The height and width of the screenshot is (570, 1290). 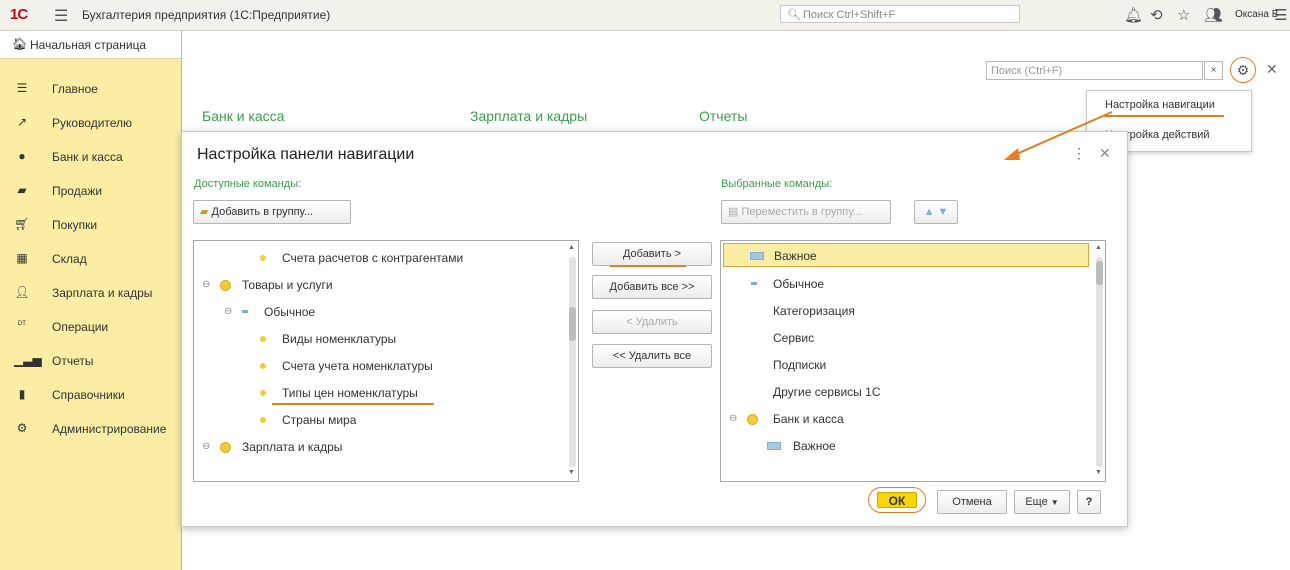 I want to click on users-icon: 👥︎, so click(x=1213, y=15).